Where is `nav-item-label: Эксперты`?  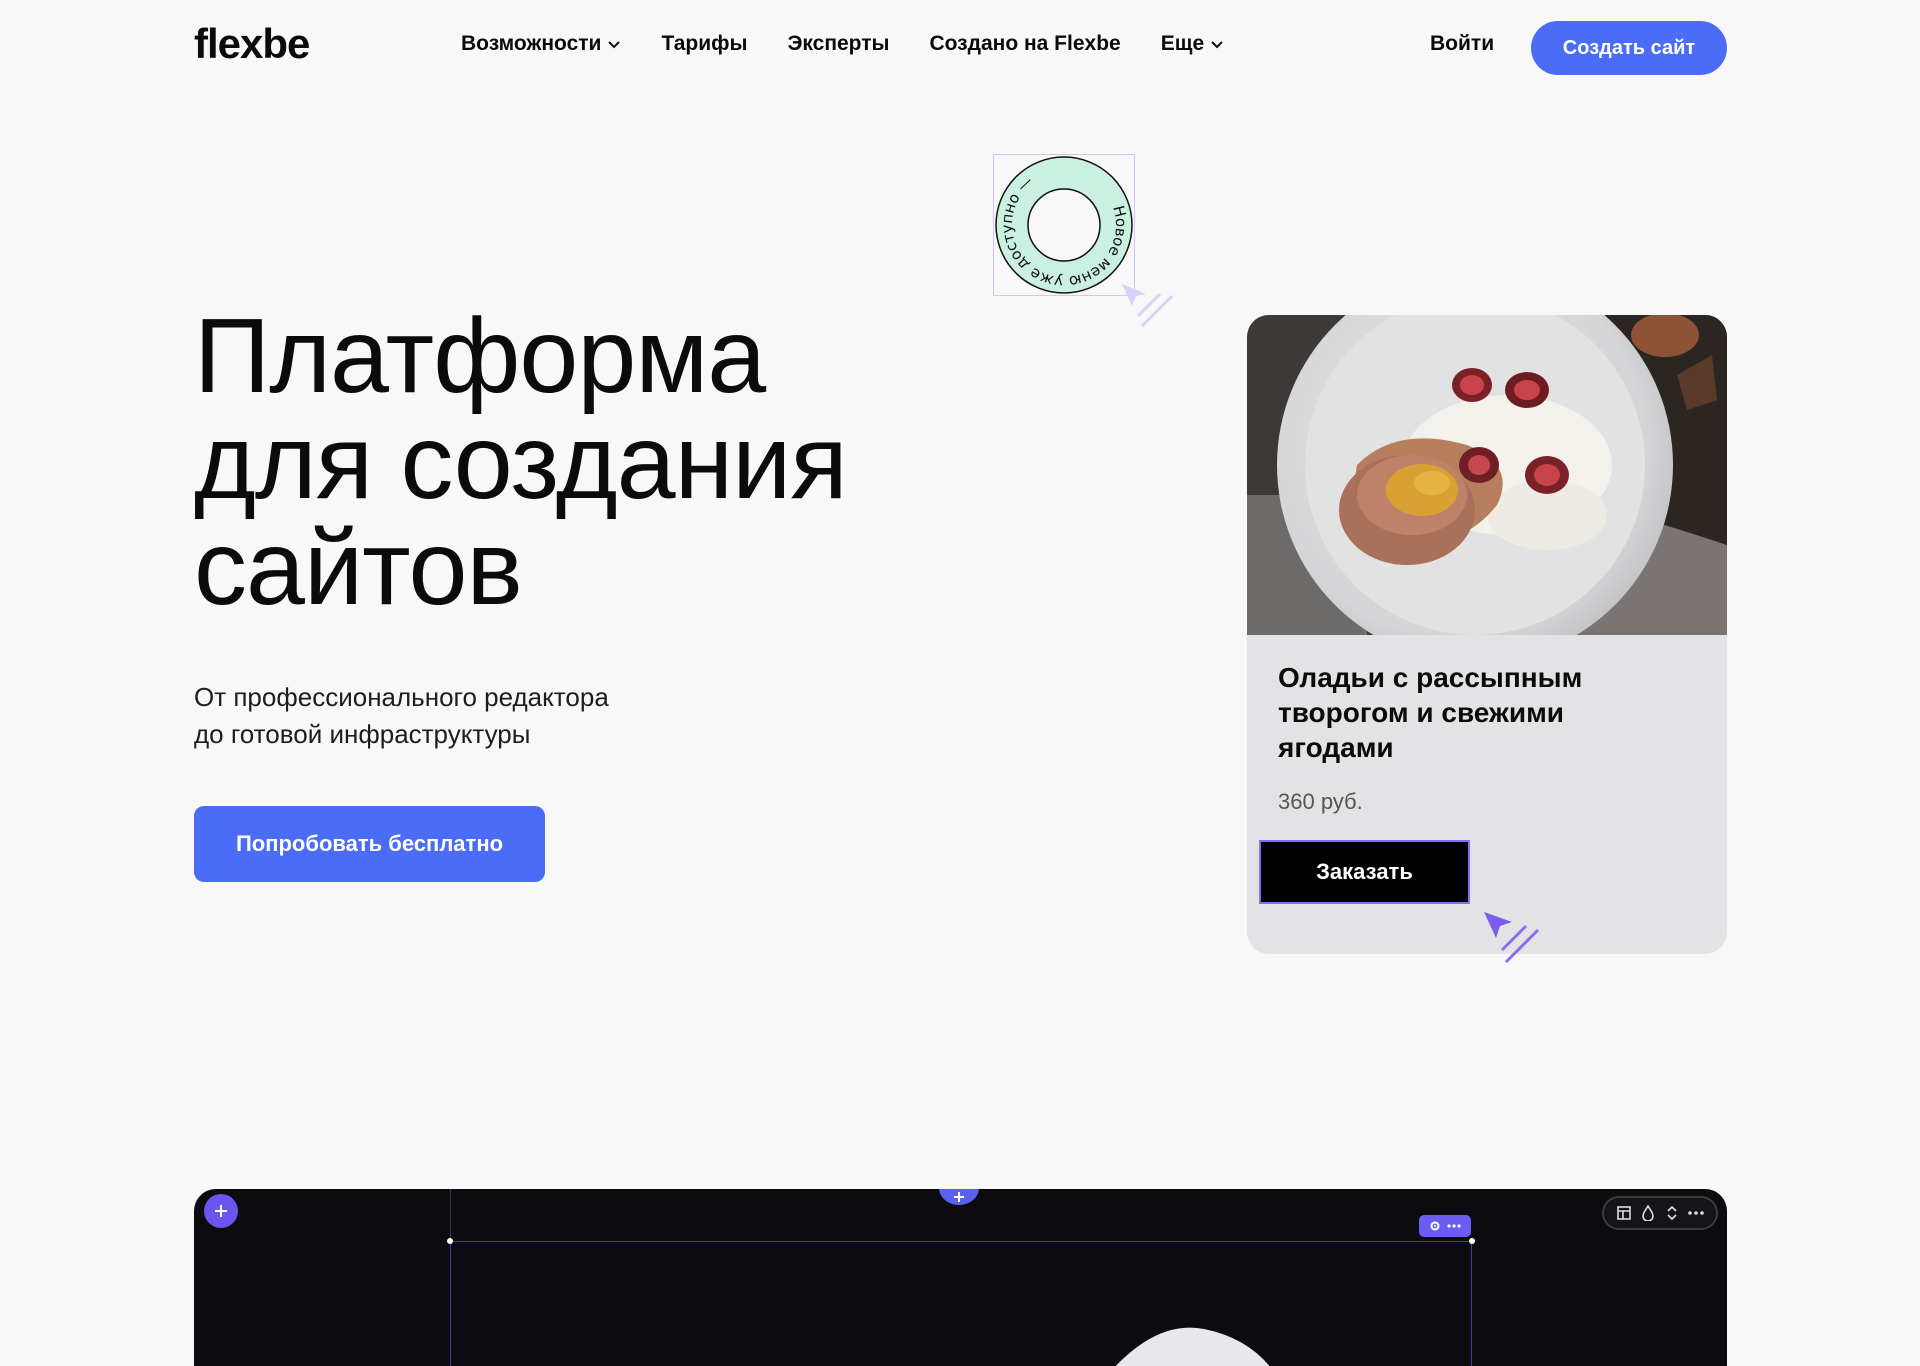 nav-item-label: Эксперты is located at coordinates (838, 43).